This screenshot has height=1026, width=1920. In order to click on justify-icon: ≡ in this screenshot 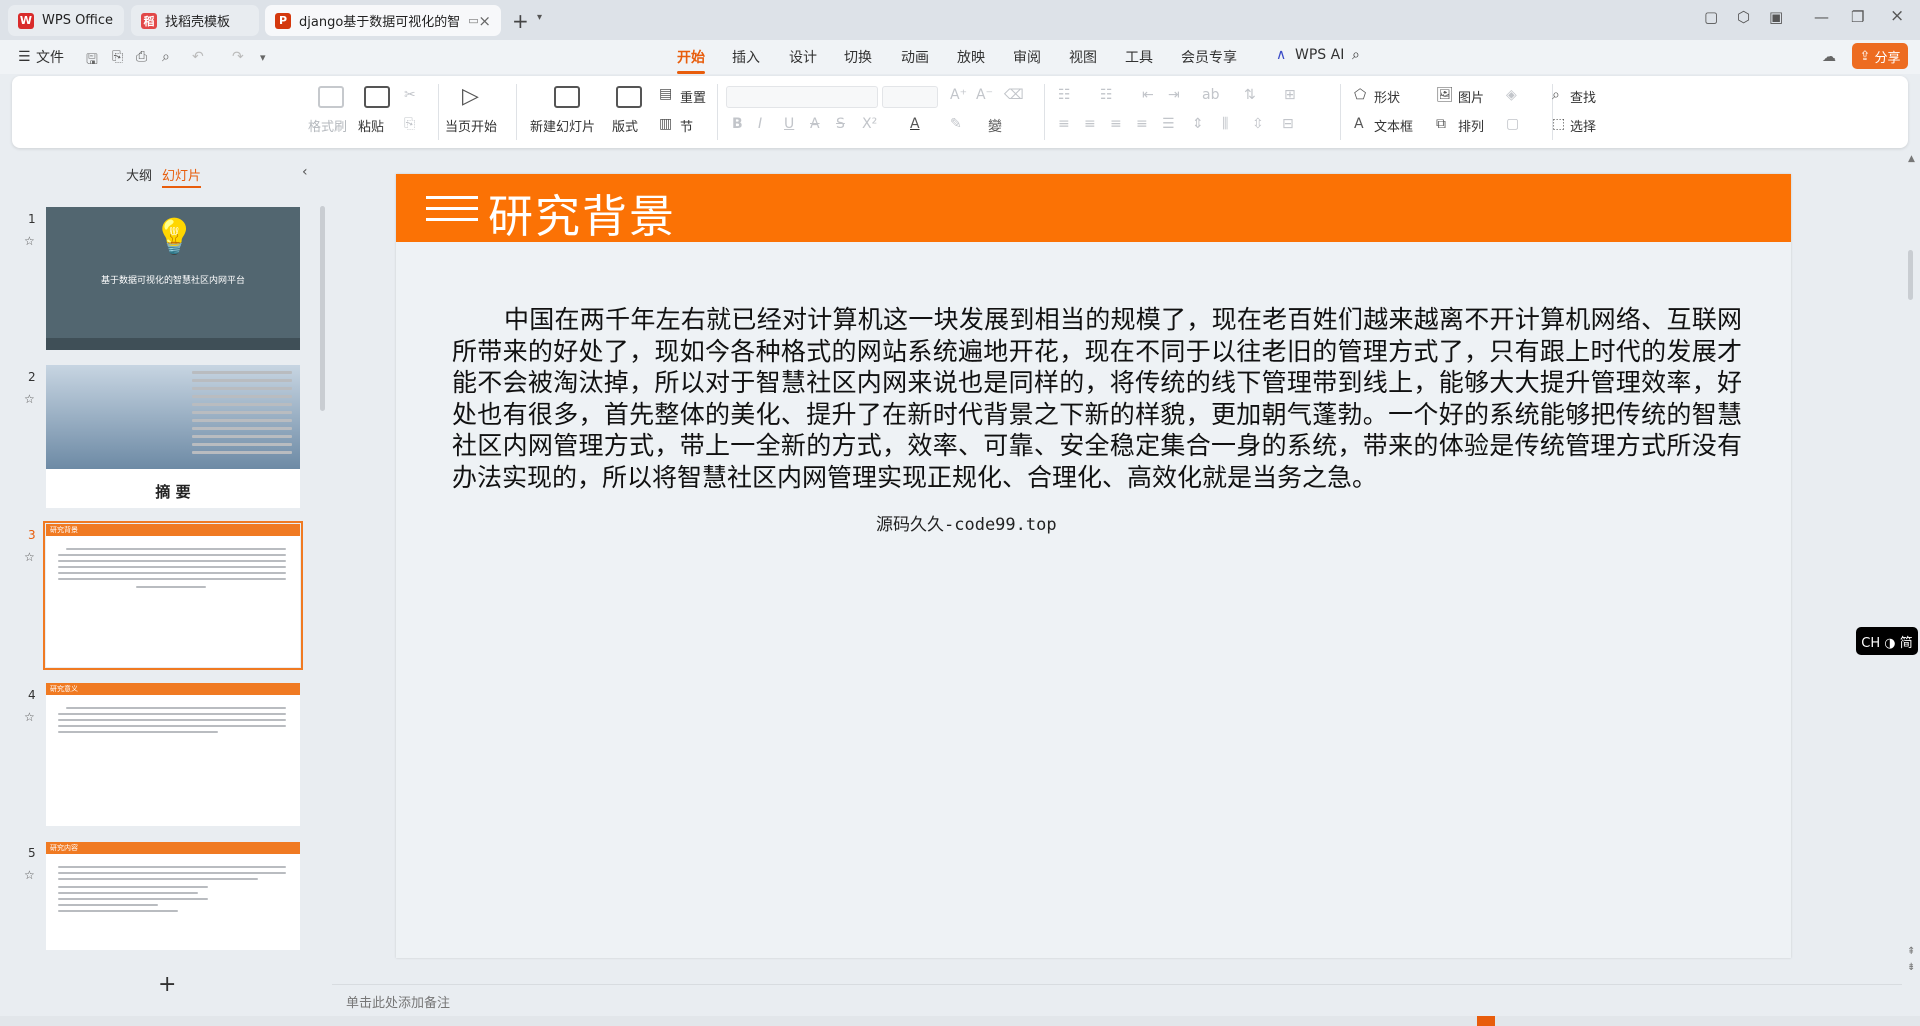, I will do `click(1142, 124)`.